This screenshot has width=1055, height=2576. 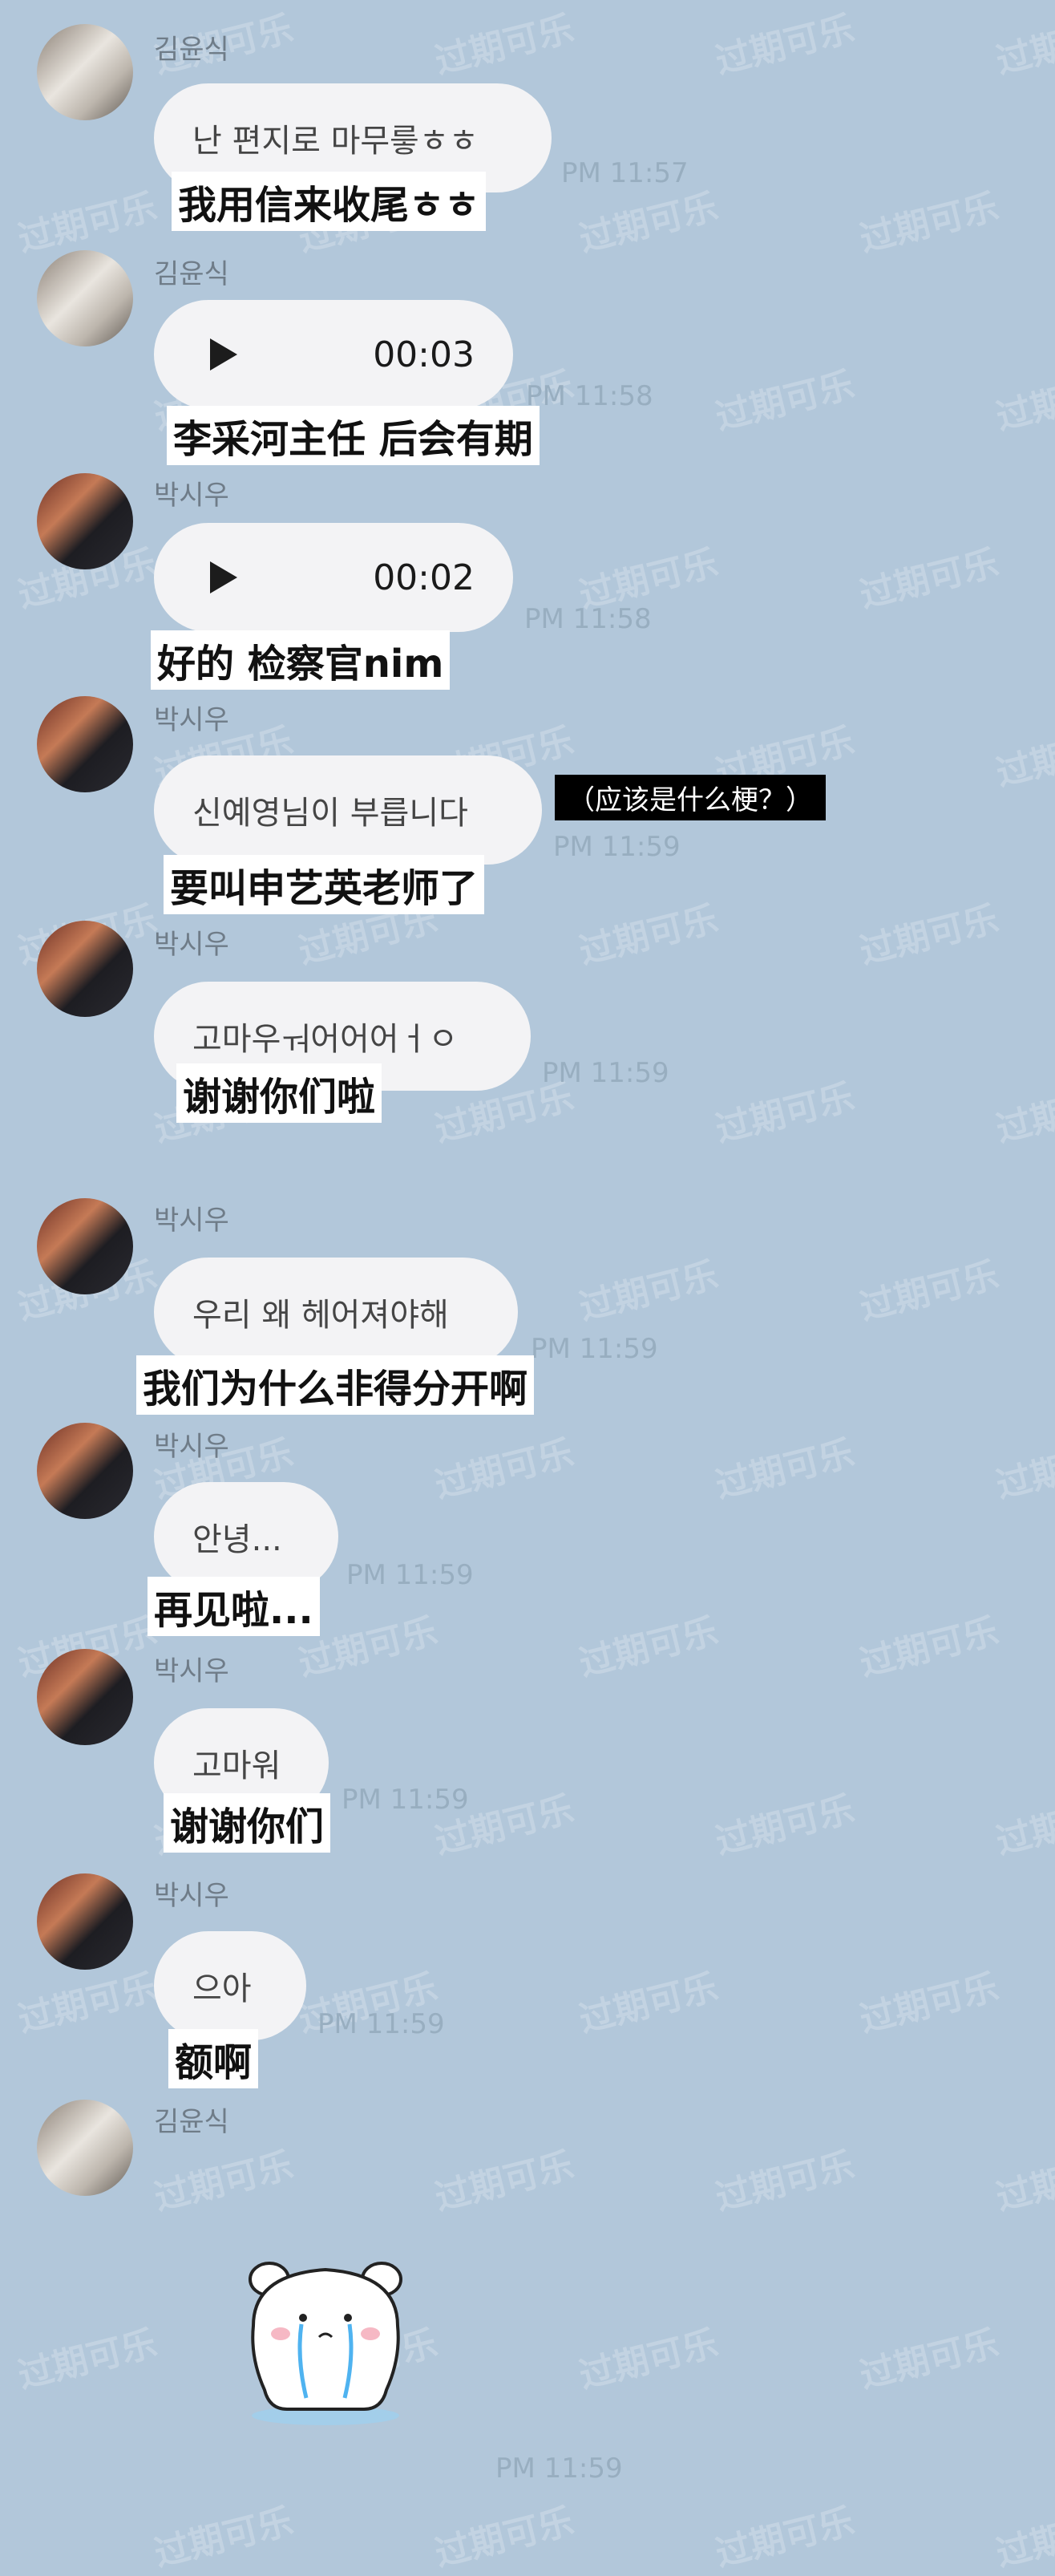 What do you see at coordinates (424, 577) in the screenshot?
I see `voice-duration: 00:02` at bounding box center [424, 577].